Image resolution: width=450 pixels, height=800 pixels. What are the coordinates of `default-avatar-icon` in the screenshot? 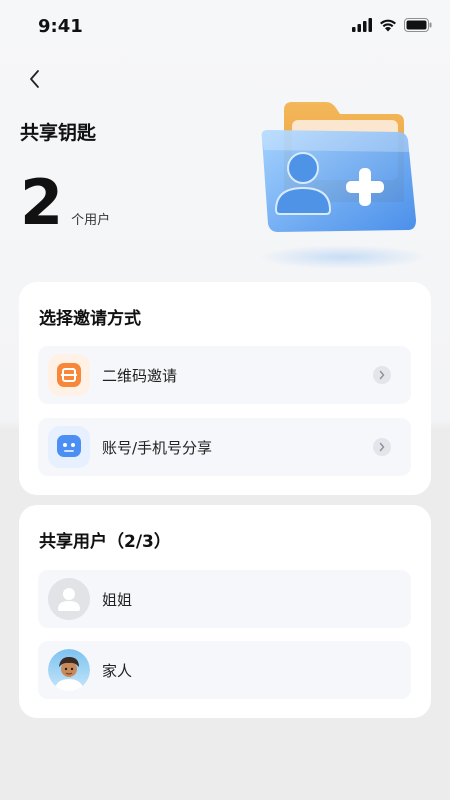 It's located at (69, 599).